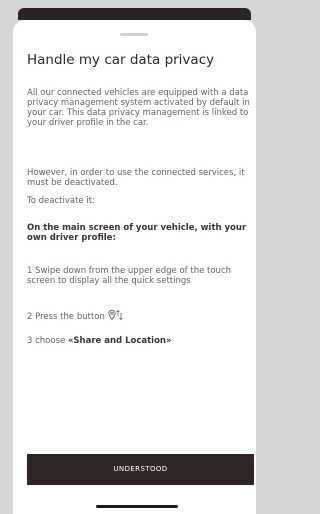 The image size is (320, 514). What do you see at coordinates (47, 341) in the screenshot?
I see `step-3-text: 3 choose` at bounding box center [47, 341].